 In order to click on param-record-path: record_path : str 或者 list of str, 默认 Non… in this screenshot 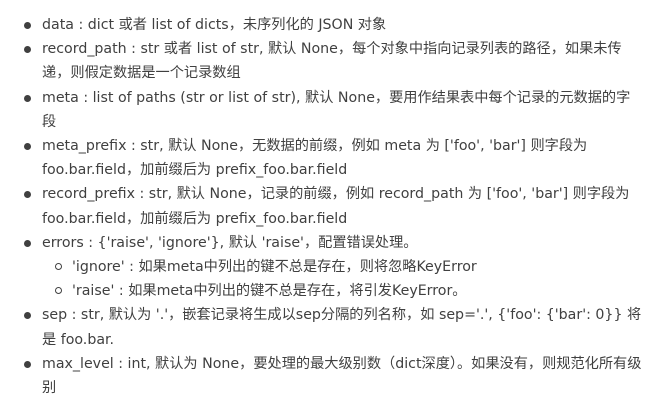, I will do `click(328, 61)`.